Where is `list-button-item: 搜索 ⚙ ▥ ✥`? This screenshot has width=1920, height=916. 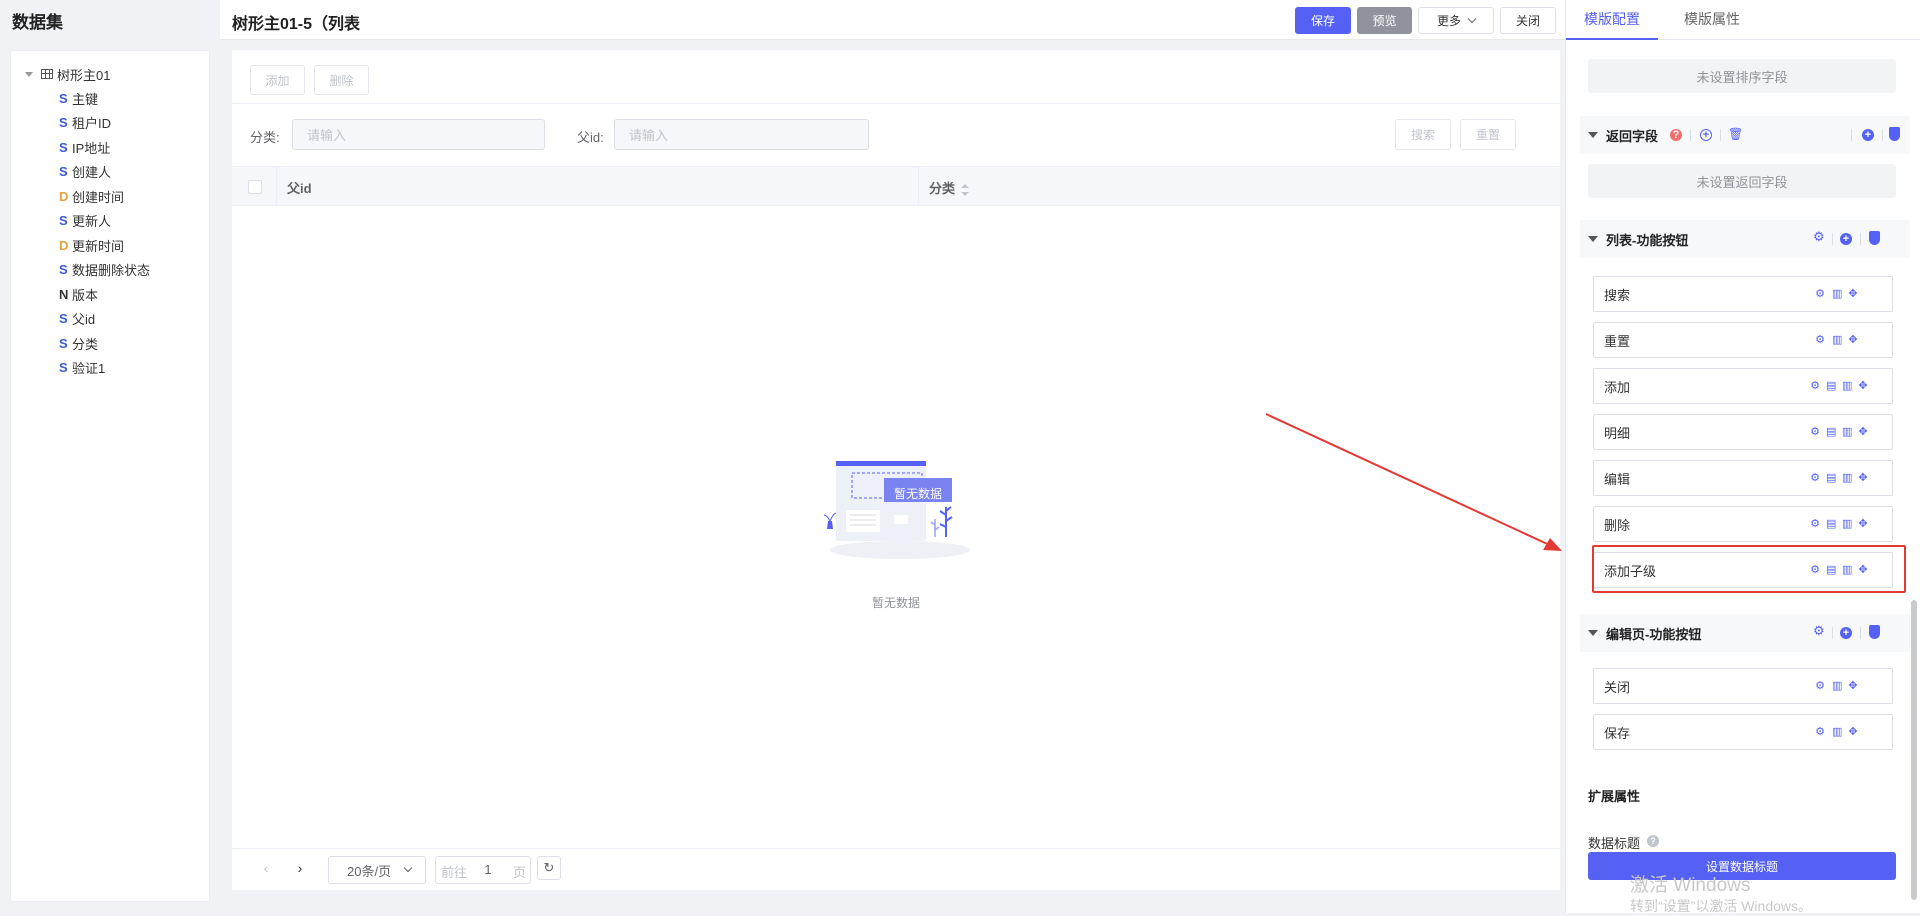 list-button-item: 搜索 ⚙ ▥ ✥ is located at coordinates (1743, 294).